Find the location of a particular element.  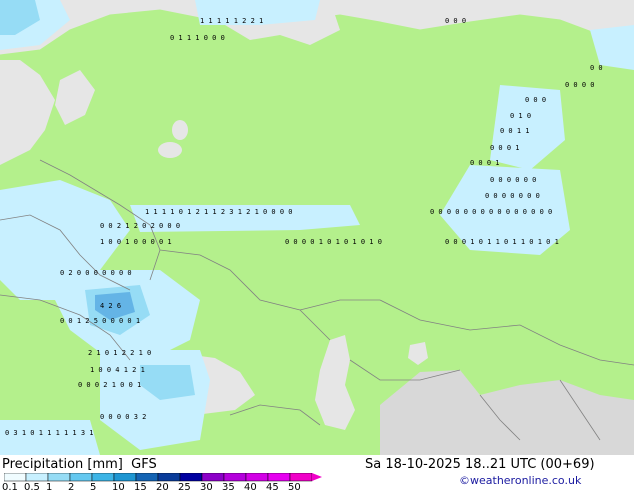

precip-value-row: 4 2 6 is located at coordinates (110, 306).